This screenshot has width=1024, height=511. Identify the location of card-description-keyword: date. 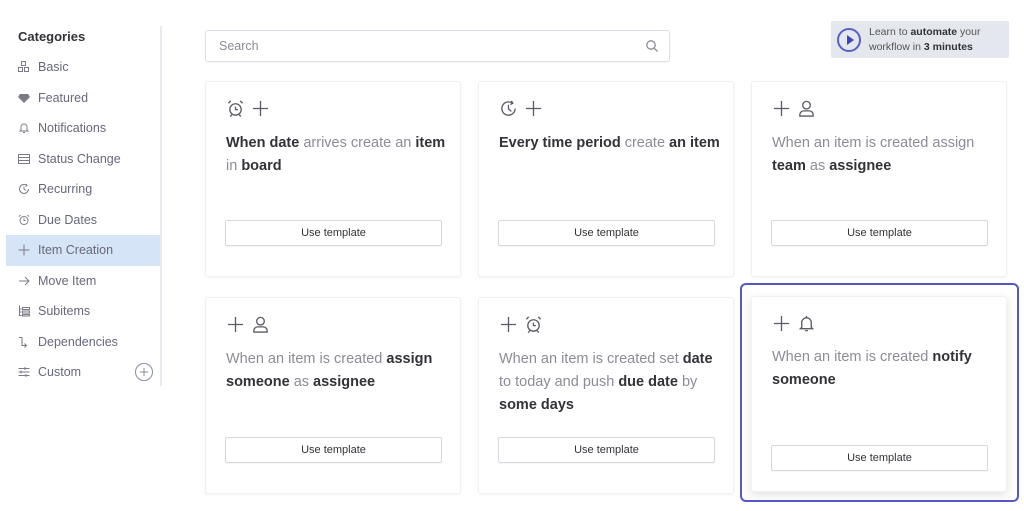
(697, 359).